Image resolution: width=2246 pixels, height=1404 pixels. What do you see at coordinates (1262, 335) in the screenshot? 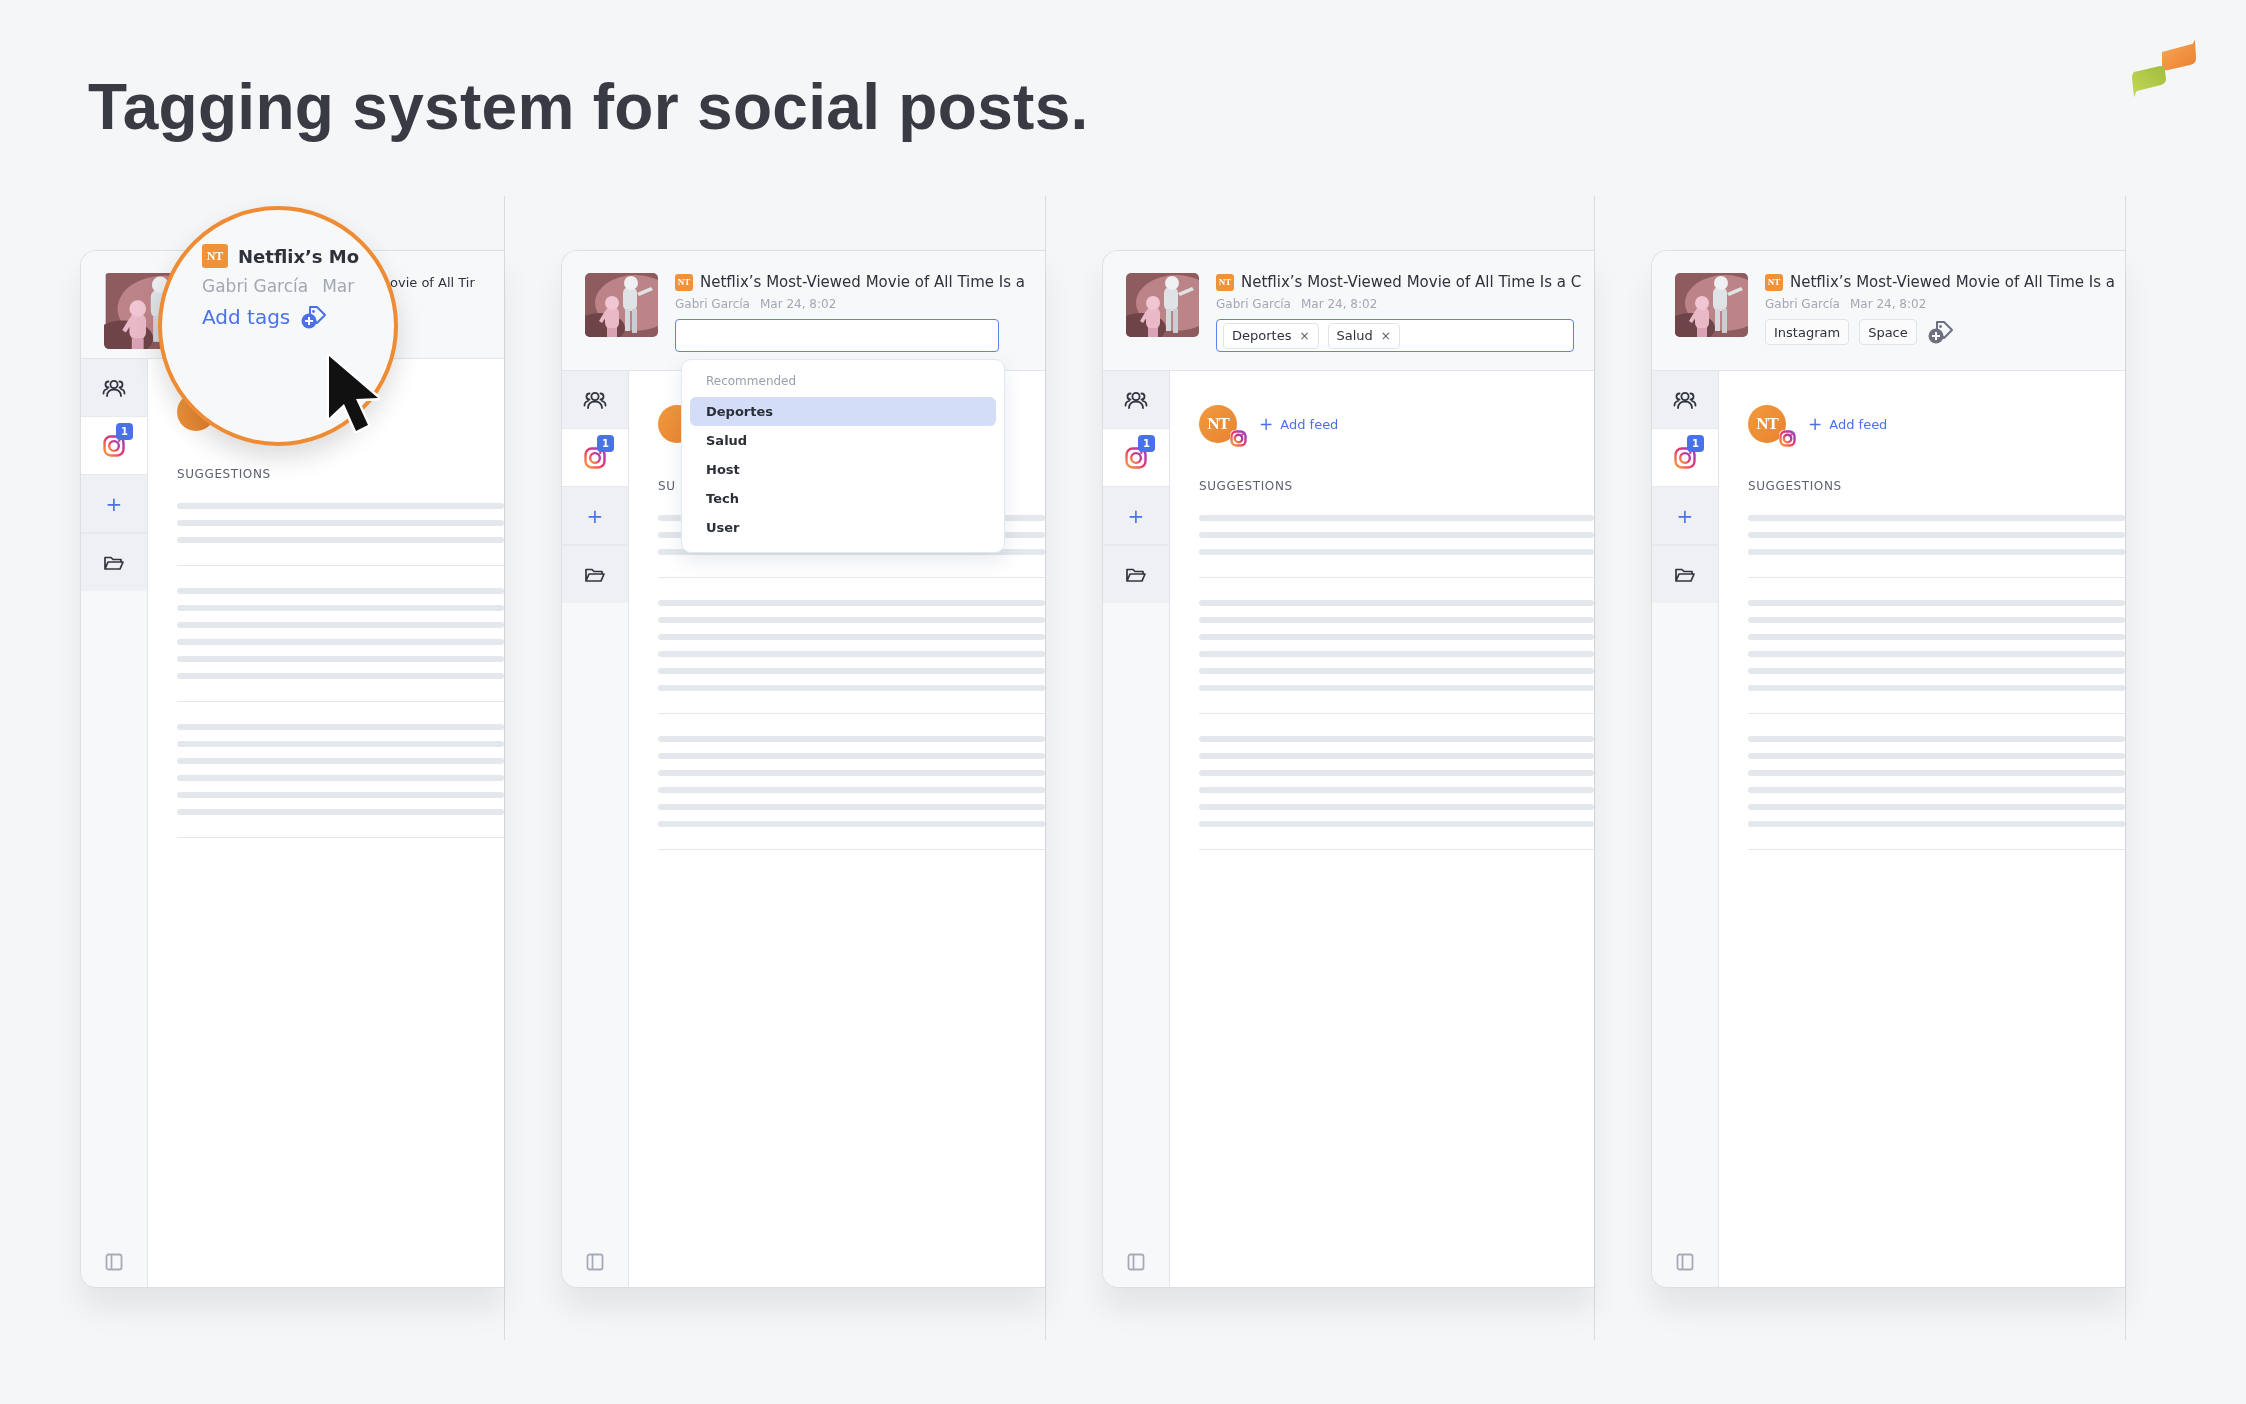
I see `tag-label: Deportes` at bounding box center [1262, 335].